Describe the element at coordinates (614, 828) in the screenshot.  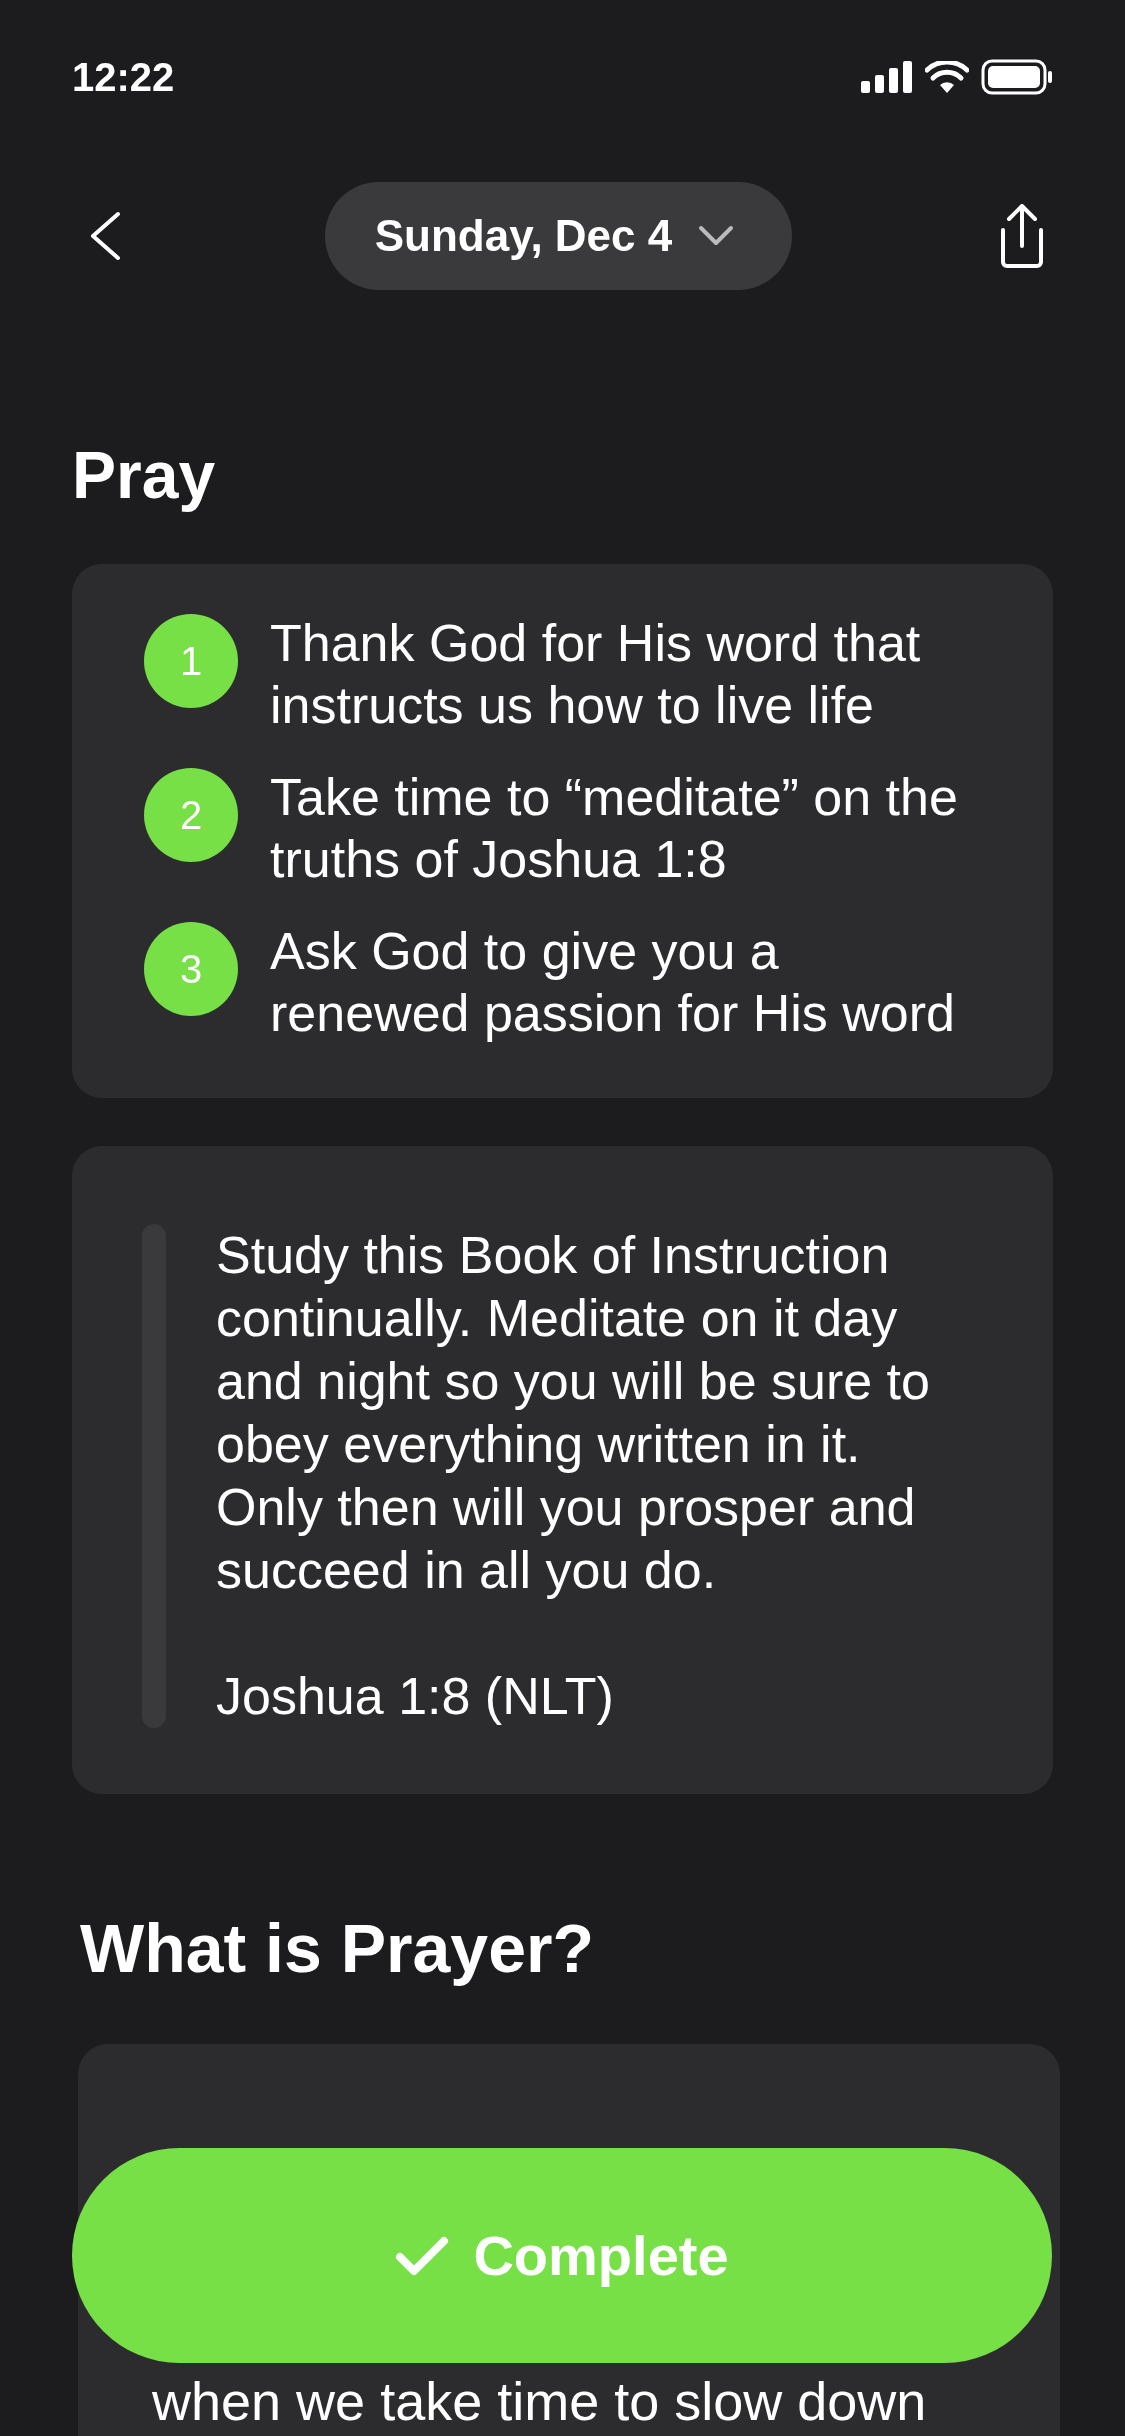
I see `step-text: Take time to “meditate” on the truths of Joshua 1:8` at that location.